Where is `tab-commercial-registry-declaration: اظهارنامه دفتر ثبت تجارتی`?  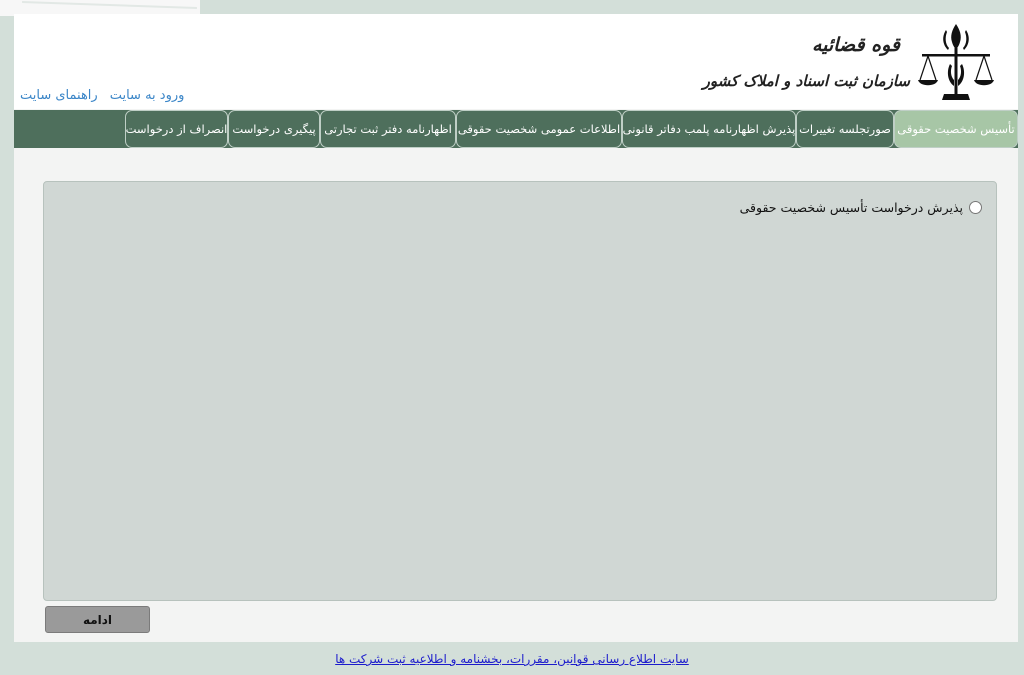 tab-commercial-registry-declaration: اظهارنامه دفتر ثبت تجارتی is located at coordinates (388, 129).